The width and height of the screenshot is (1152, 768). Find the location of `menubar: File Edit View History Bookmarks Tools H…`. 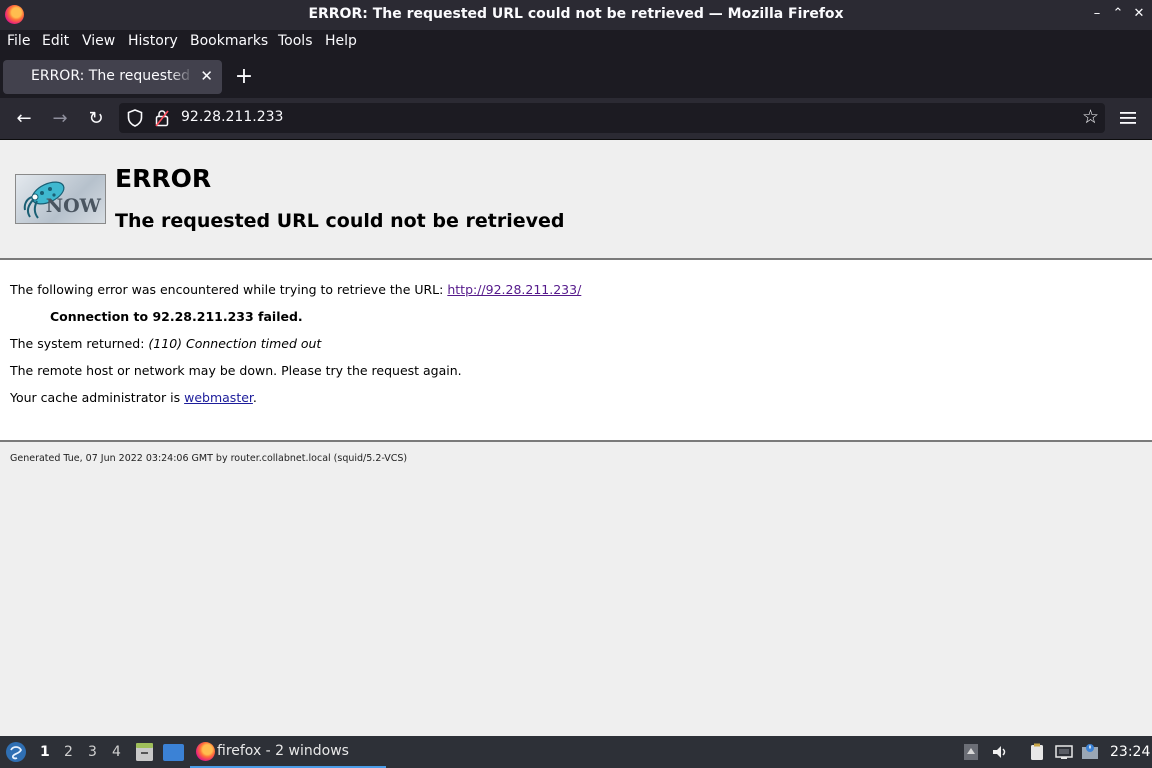

menubar: File Edit View History Bookmarks Tools H… is located at coordinates (576, 42).